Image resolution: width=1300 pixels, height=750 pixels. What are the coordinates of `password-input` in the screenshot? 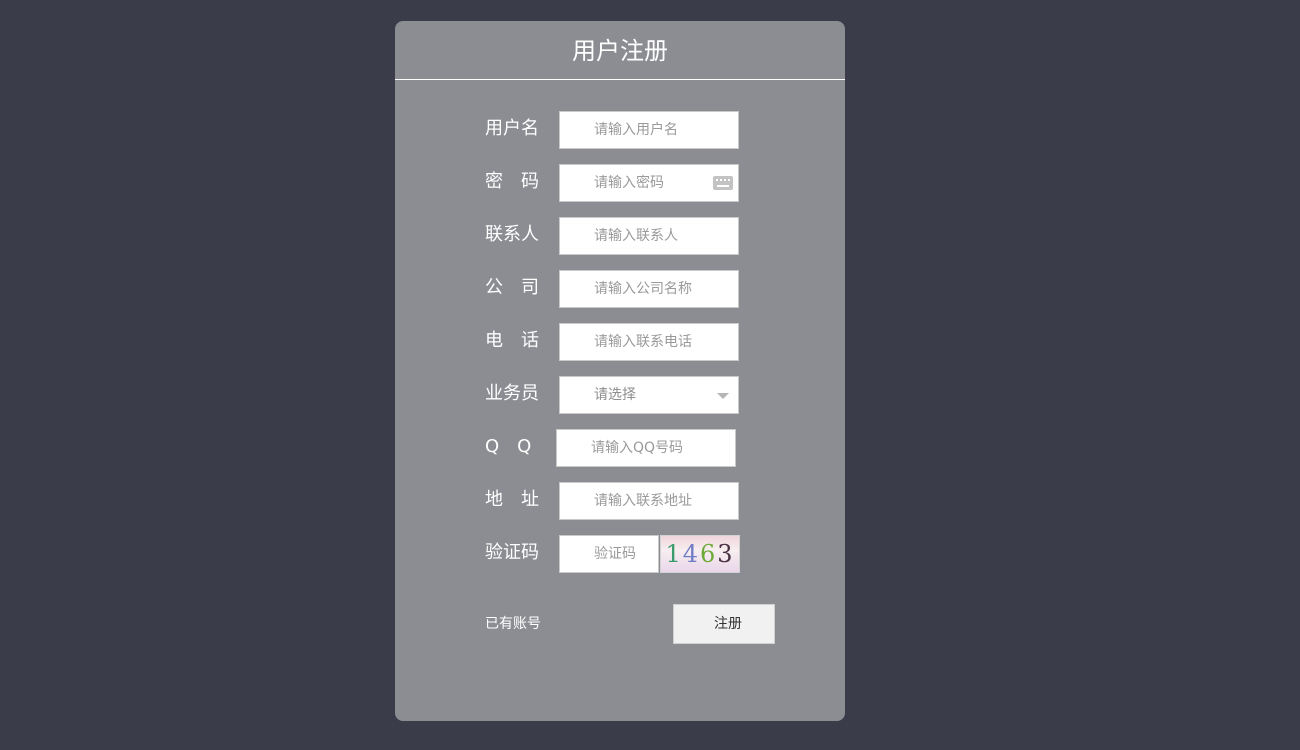 It's located at (649, 183).